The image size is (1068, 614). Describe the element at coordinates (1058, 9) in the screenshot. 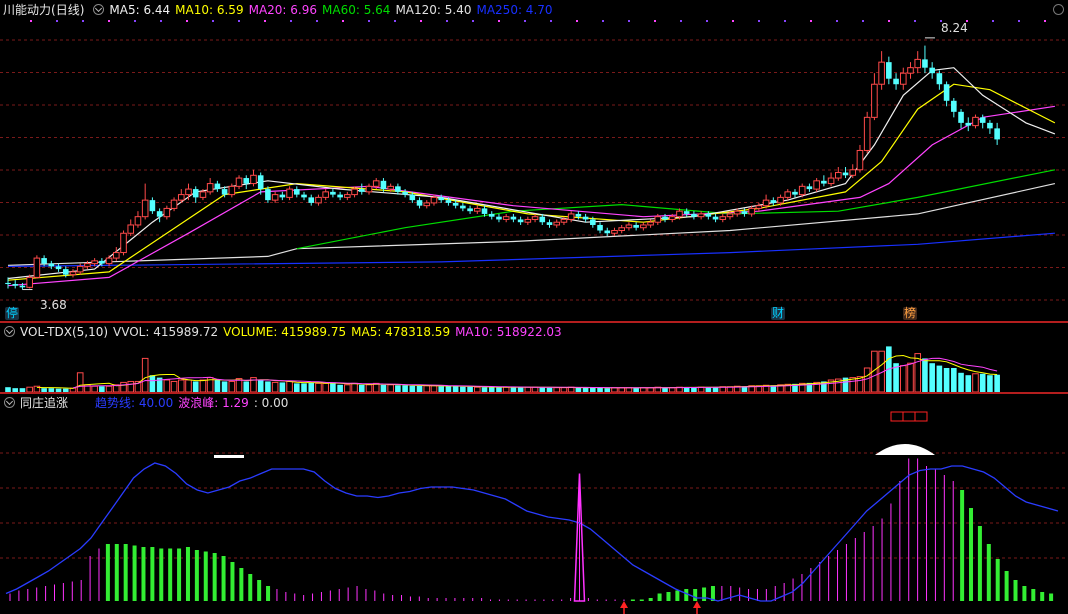

I see `circle-button-icon` at that location.